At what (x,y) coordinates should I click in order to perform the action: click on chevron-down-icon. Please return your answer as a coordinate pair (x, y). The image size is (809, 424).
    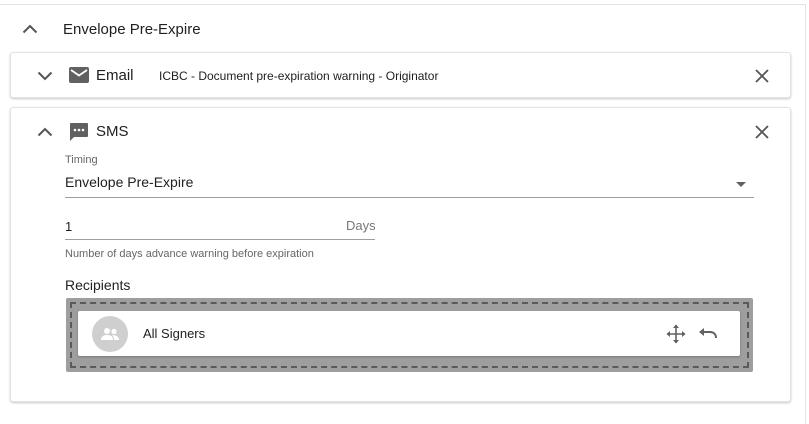
    Looking at the image, I should click on (45, 76).